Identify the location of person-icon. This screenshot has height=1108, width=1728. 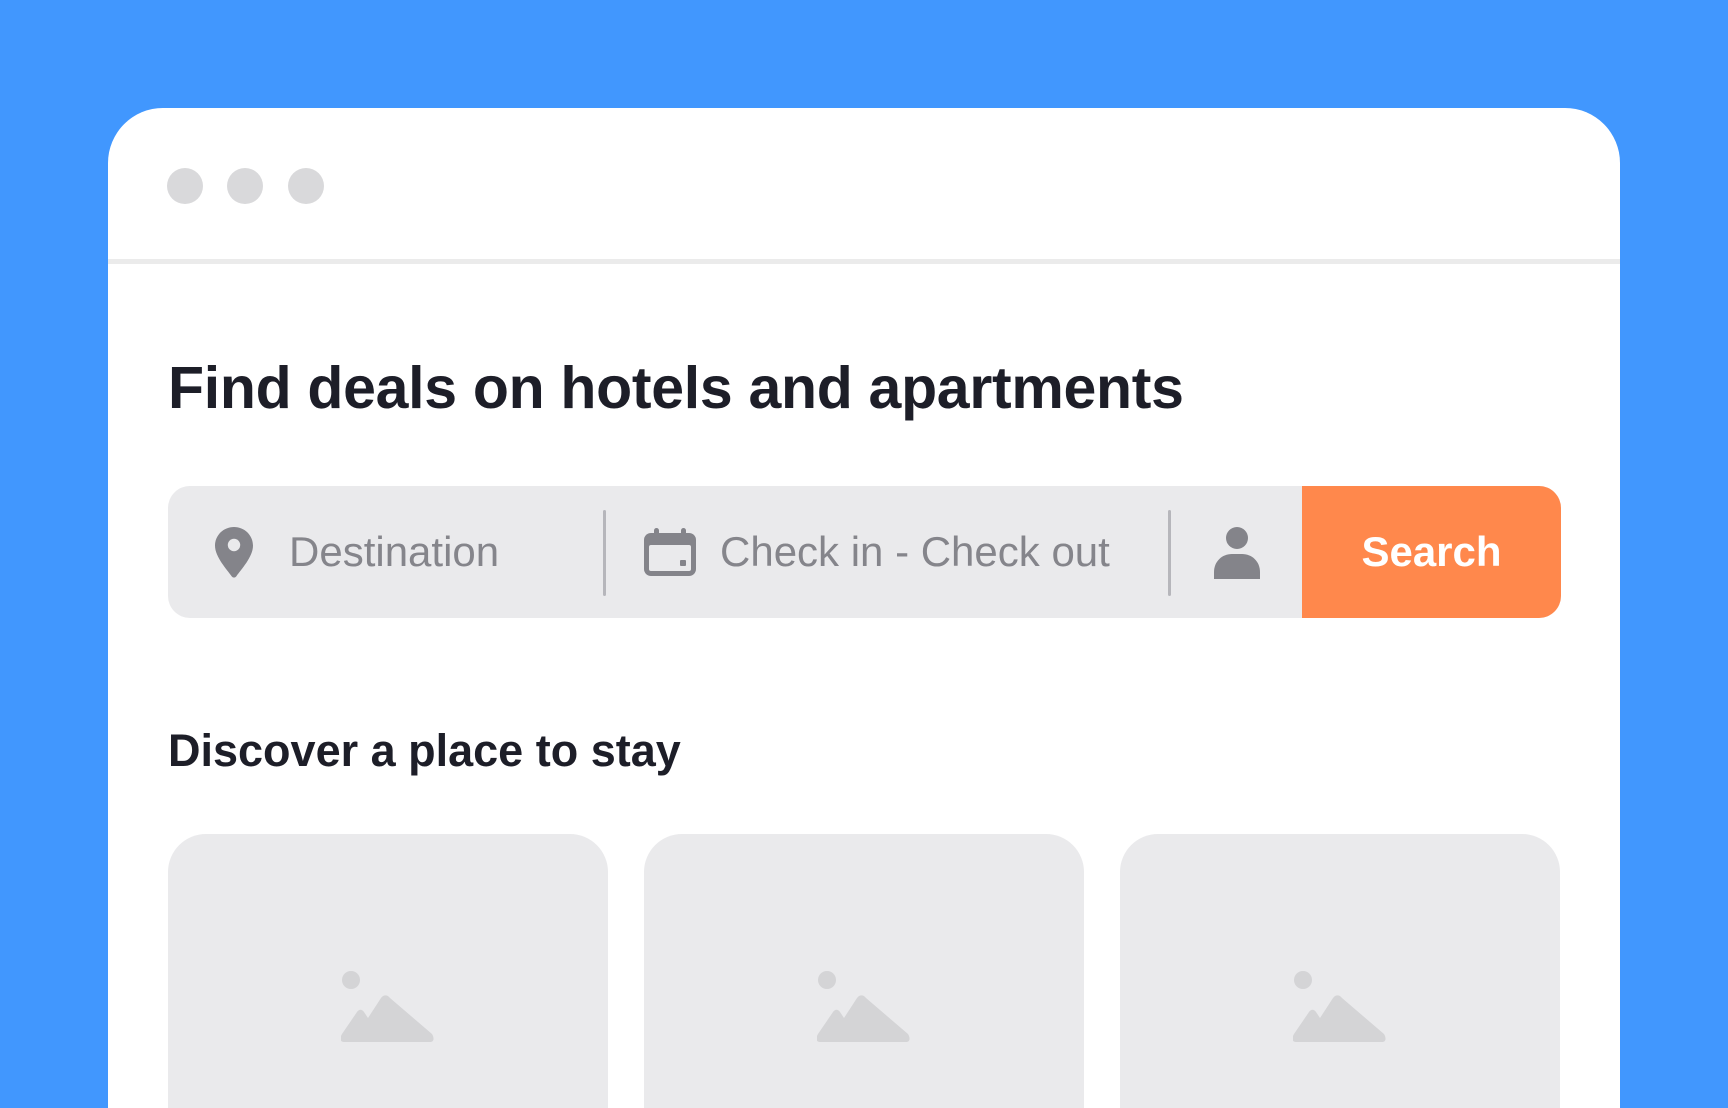
(1237, 553).